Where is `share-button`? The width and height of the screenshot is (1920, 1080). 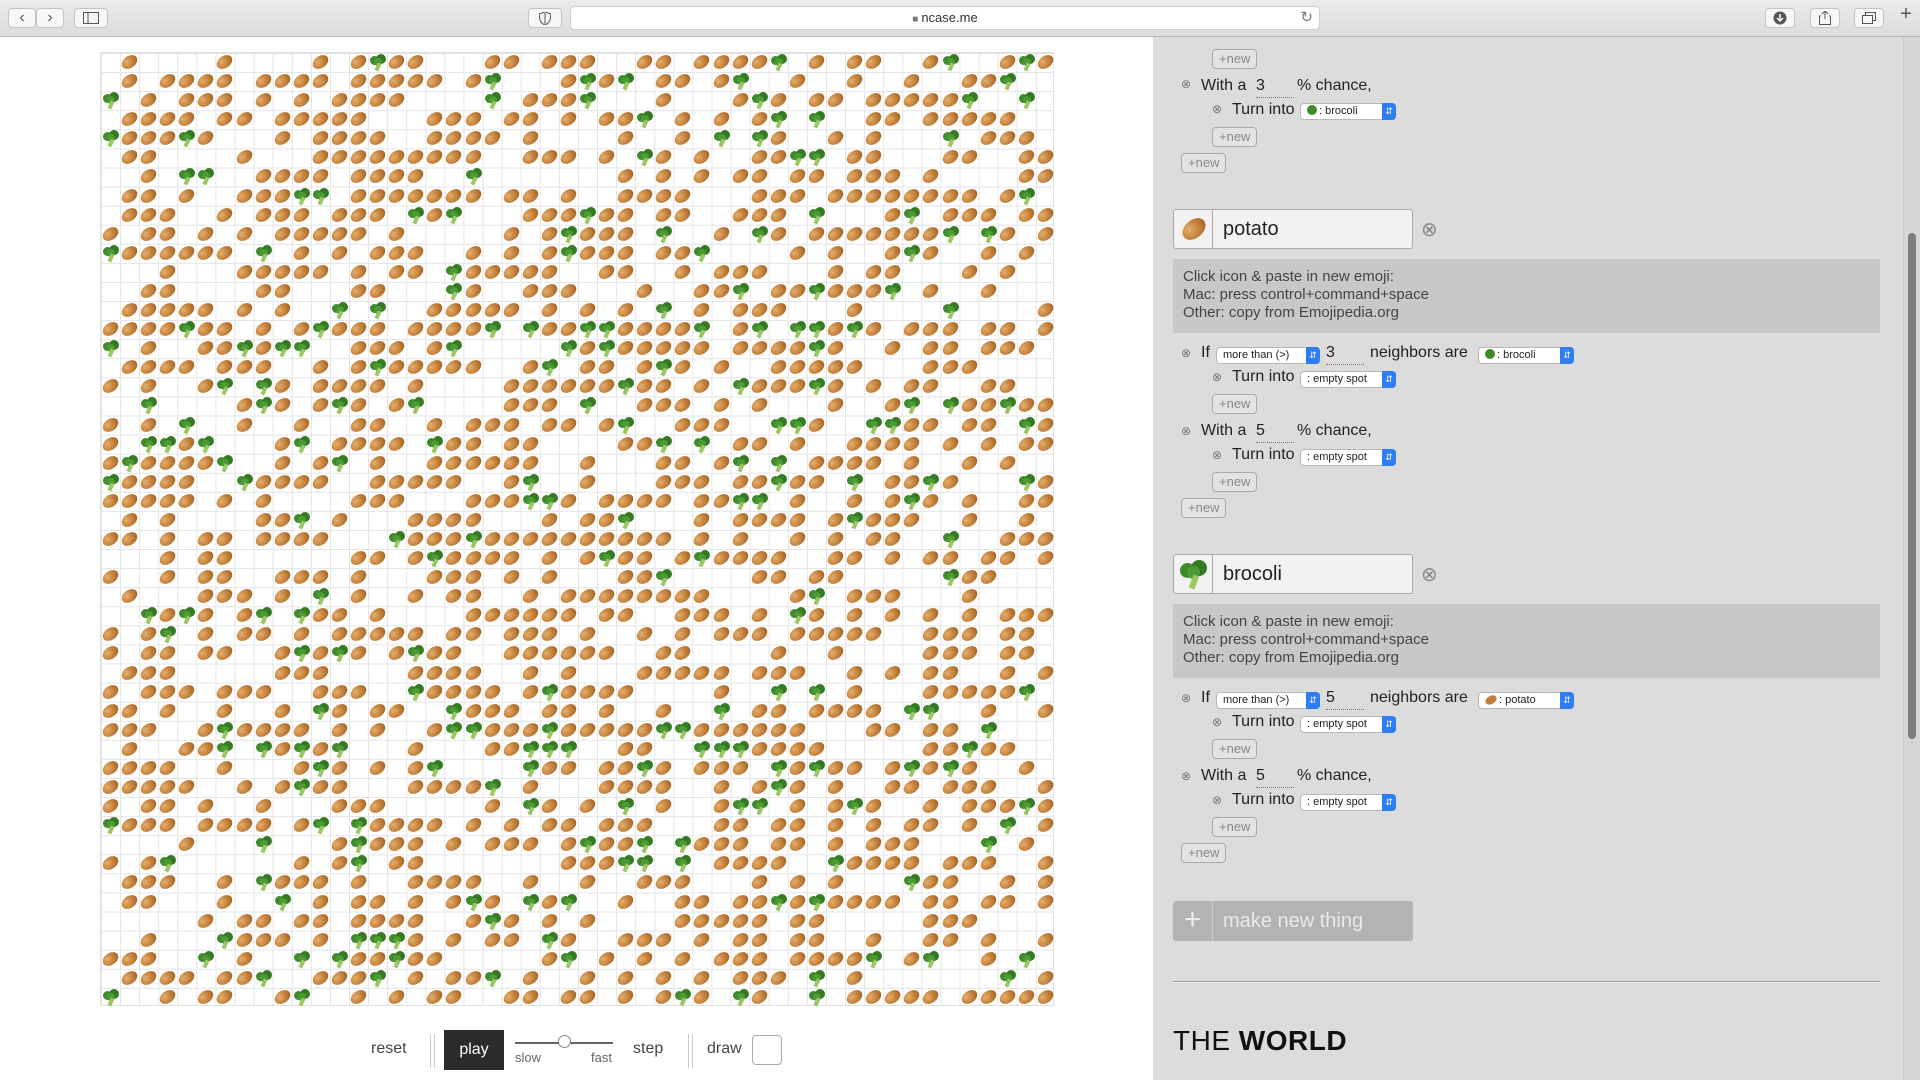 share-button is located at coordinates (1825, 18).